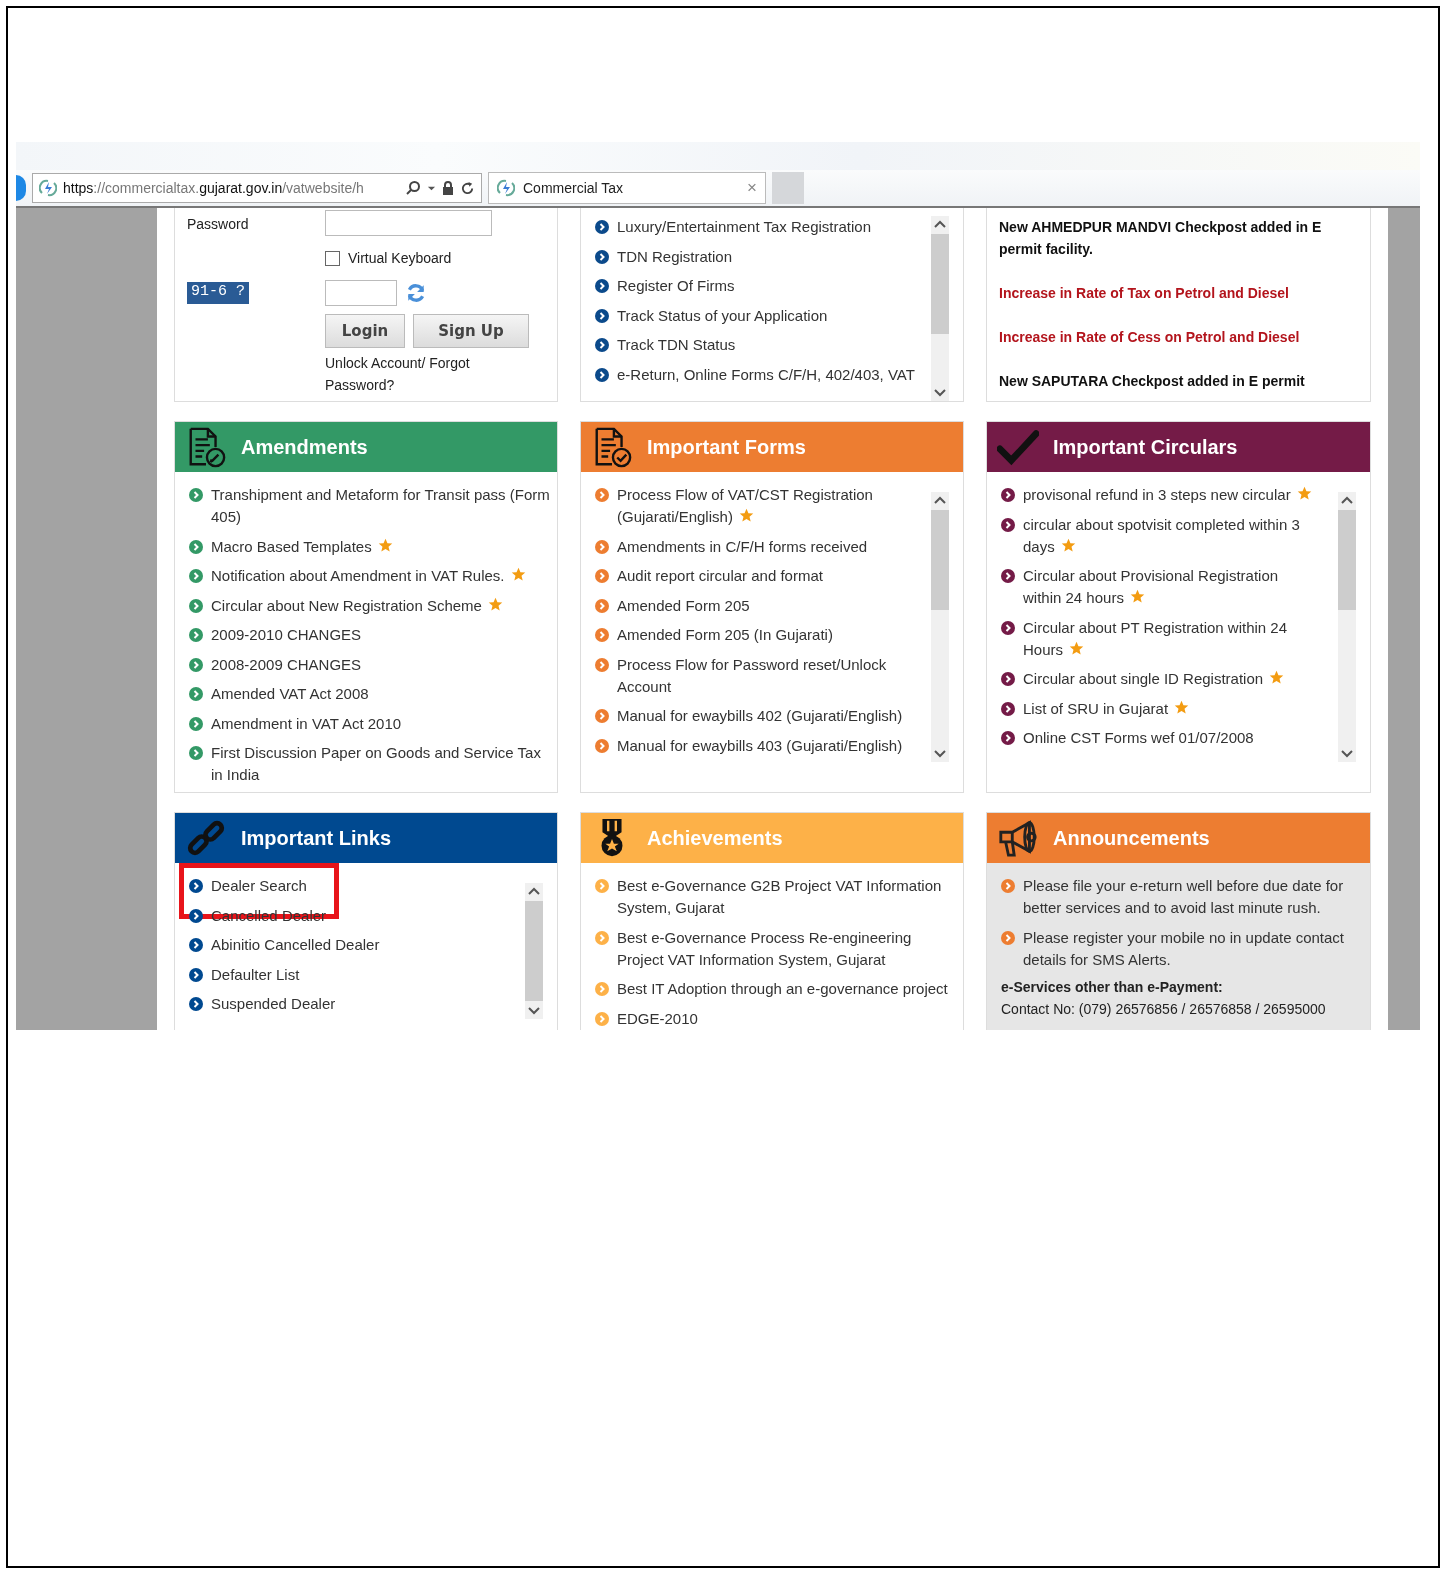  What do you see at coordinates (1138, 738) in the screenshot?
I see `list-link: Online CST Forms wef 01/07/2008` at bounding box center [1138, 738].